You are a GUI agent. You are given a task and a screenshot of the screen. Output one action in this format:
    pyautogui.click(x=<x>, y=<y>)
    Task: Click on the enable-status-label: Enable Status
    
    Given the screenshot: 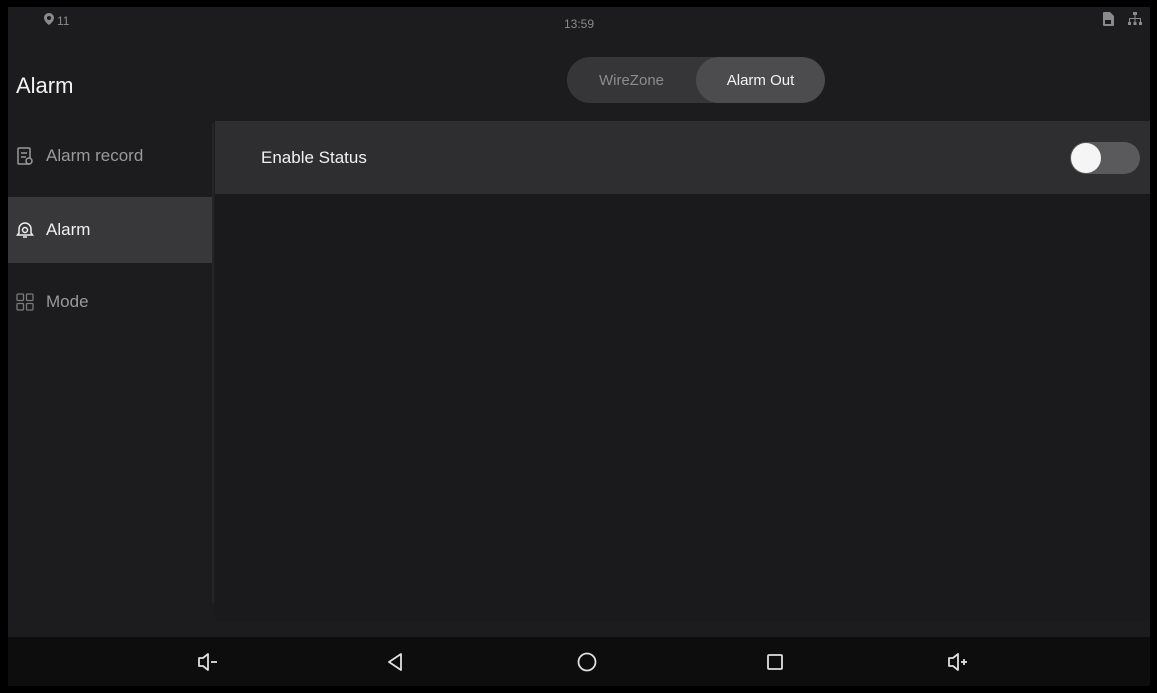 What is the action you would take?
    pyautogui.click(x=314, y=157)
    